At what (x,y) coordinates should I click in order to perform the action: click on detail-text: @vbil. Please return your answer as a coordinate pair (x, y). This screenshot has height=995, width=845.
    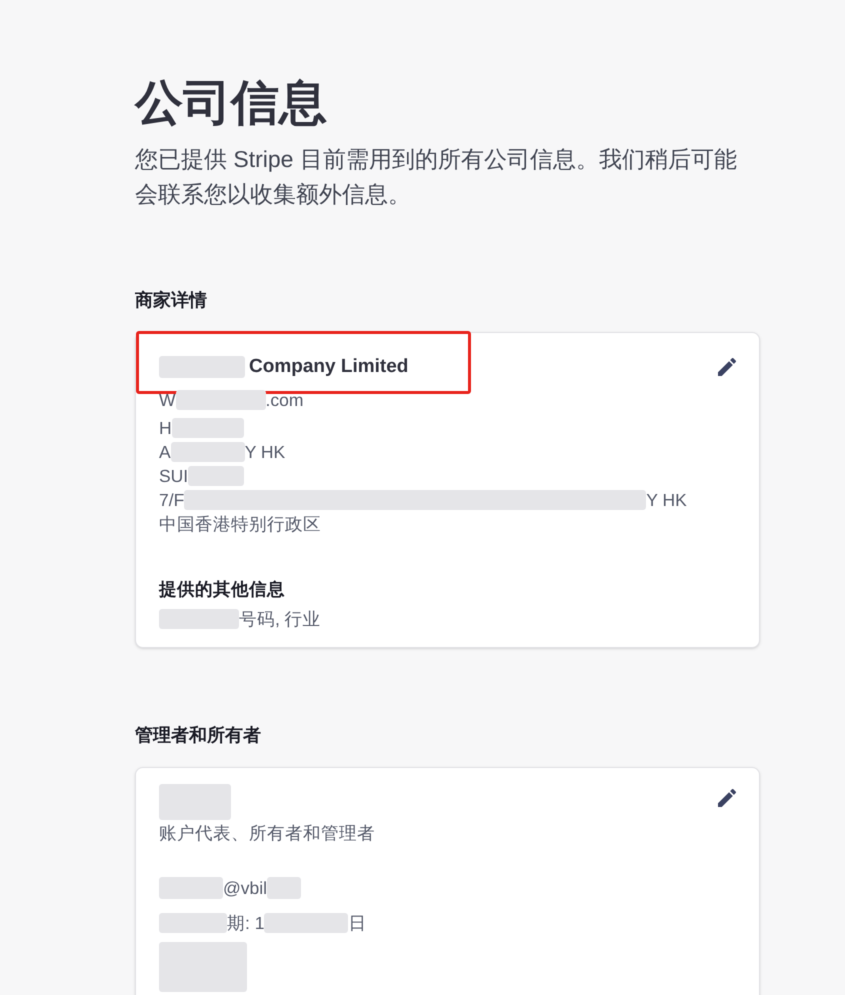
    Looking at the image, I should click on (245, 888).